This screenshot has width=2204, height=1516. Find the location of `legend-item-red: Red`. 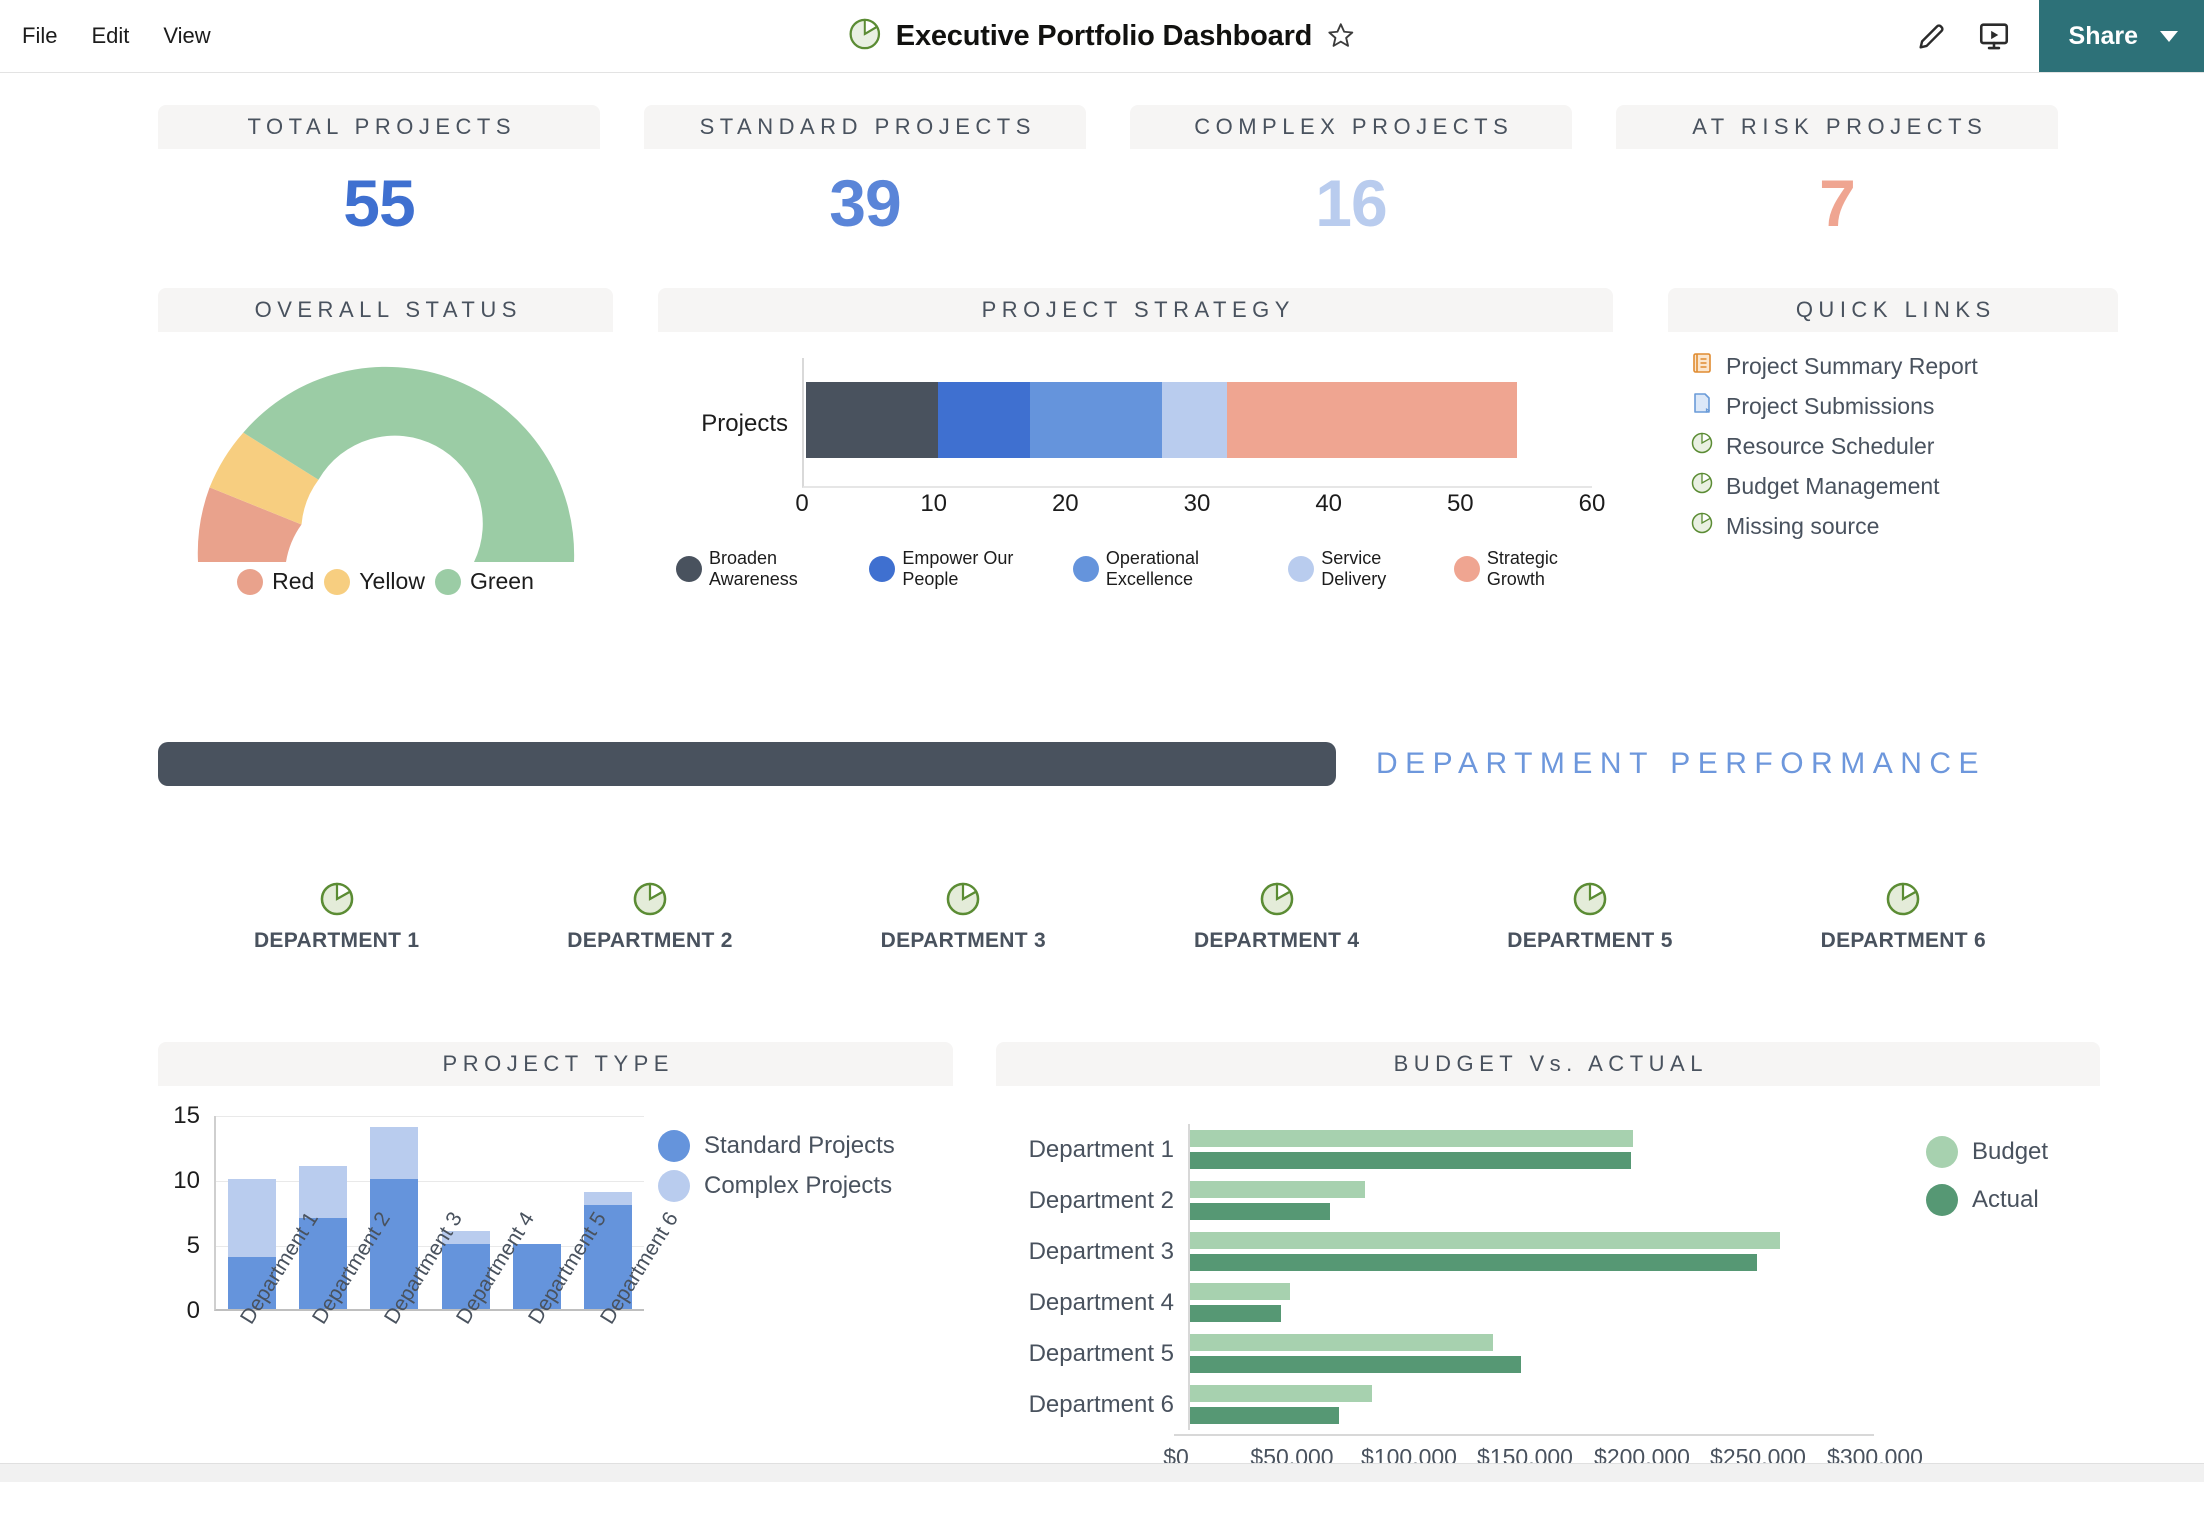

legend-item-red: Red is located at coordinates (275, 581).